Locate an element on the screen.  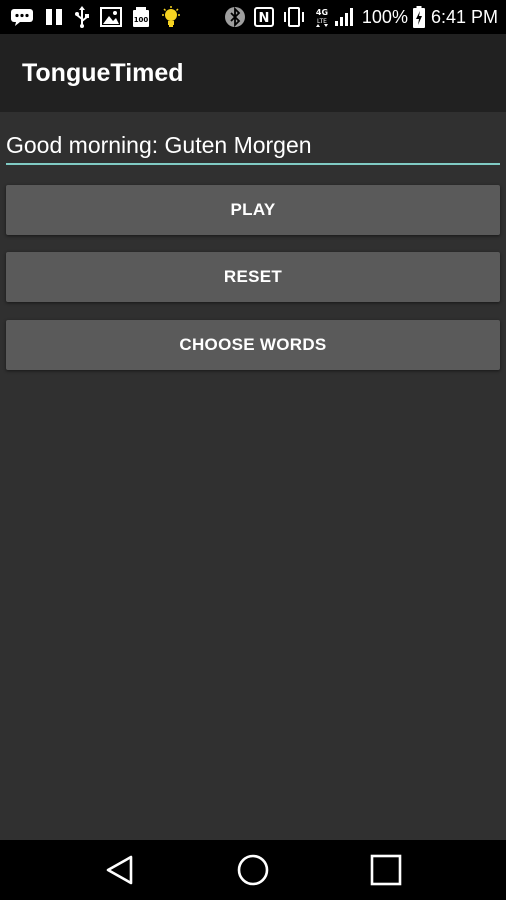
usb-icon is located at coordinates (82, 17).